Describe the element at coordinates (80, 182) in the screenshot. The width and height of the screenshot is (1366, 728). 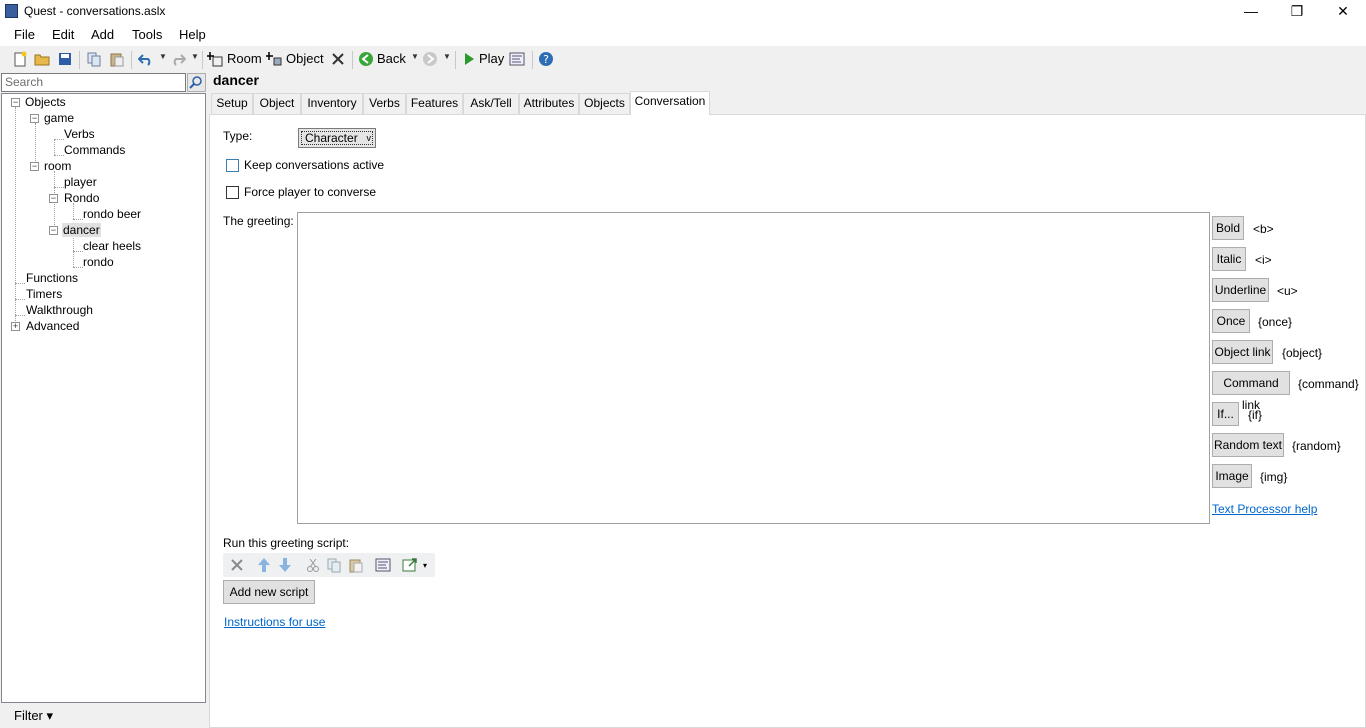
I see `tree-item-player: player` at that location.